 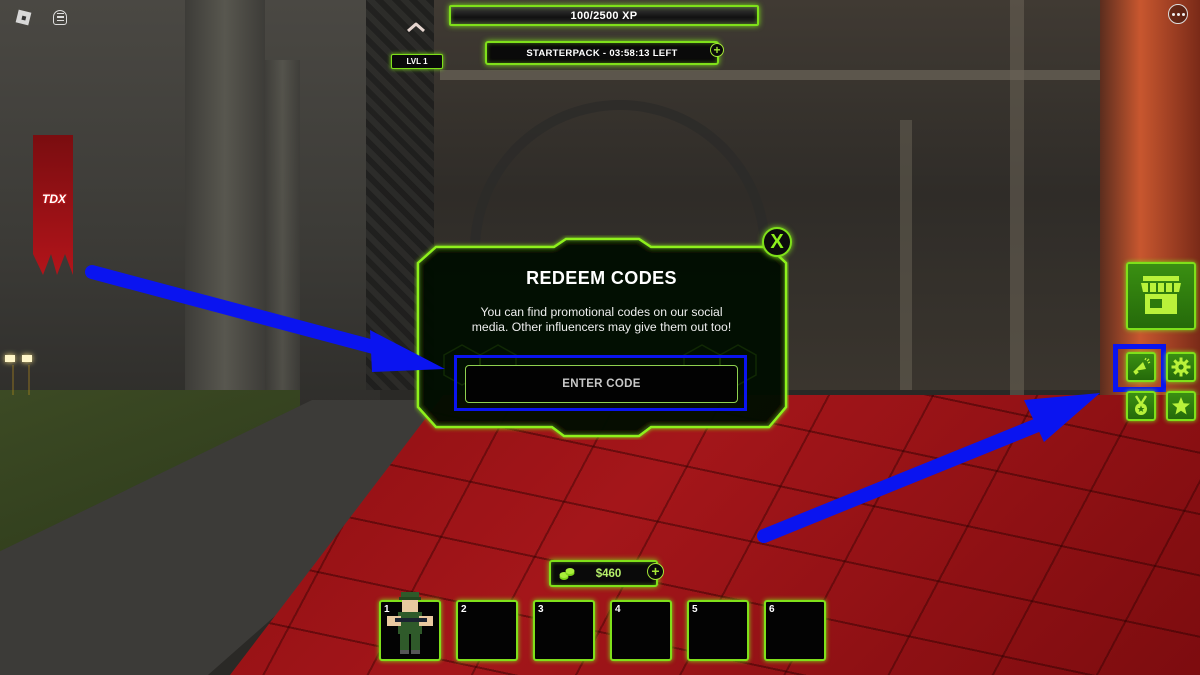 I want to click on xp-bar: 100/2500 XP, so click(x=604, y=15).